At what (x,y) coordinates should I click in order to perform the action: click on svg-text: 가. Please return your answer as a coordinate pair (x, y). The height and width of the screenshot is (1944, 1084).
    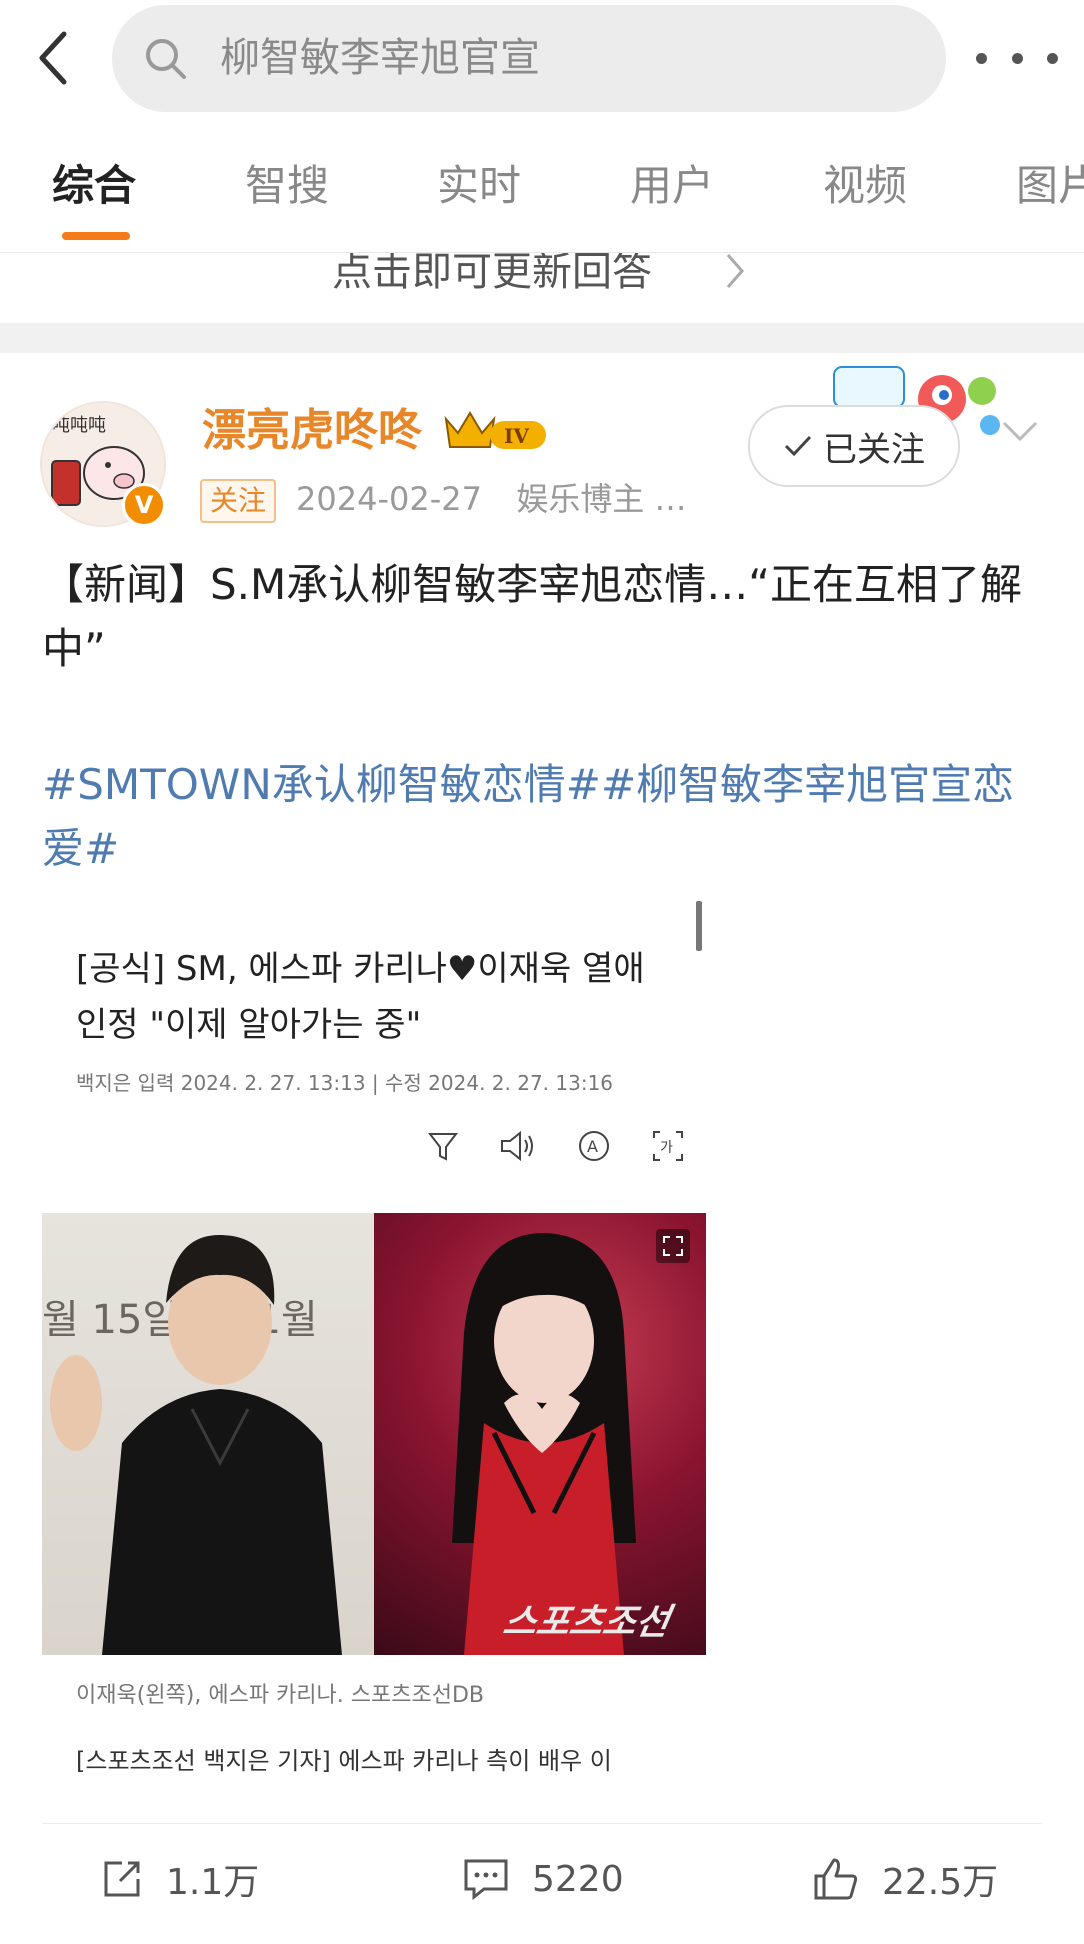
    Looking at the image, I should click on (666, 1148).